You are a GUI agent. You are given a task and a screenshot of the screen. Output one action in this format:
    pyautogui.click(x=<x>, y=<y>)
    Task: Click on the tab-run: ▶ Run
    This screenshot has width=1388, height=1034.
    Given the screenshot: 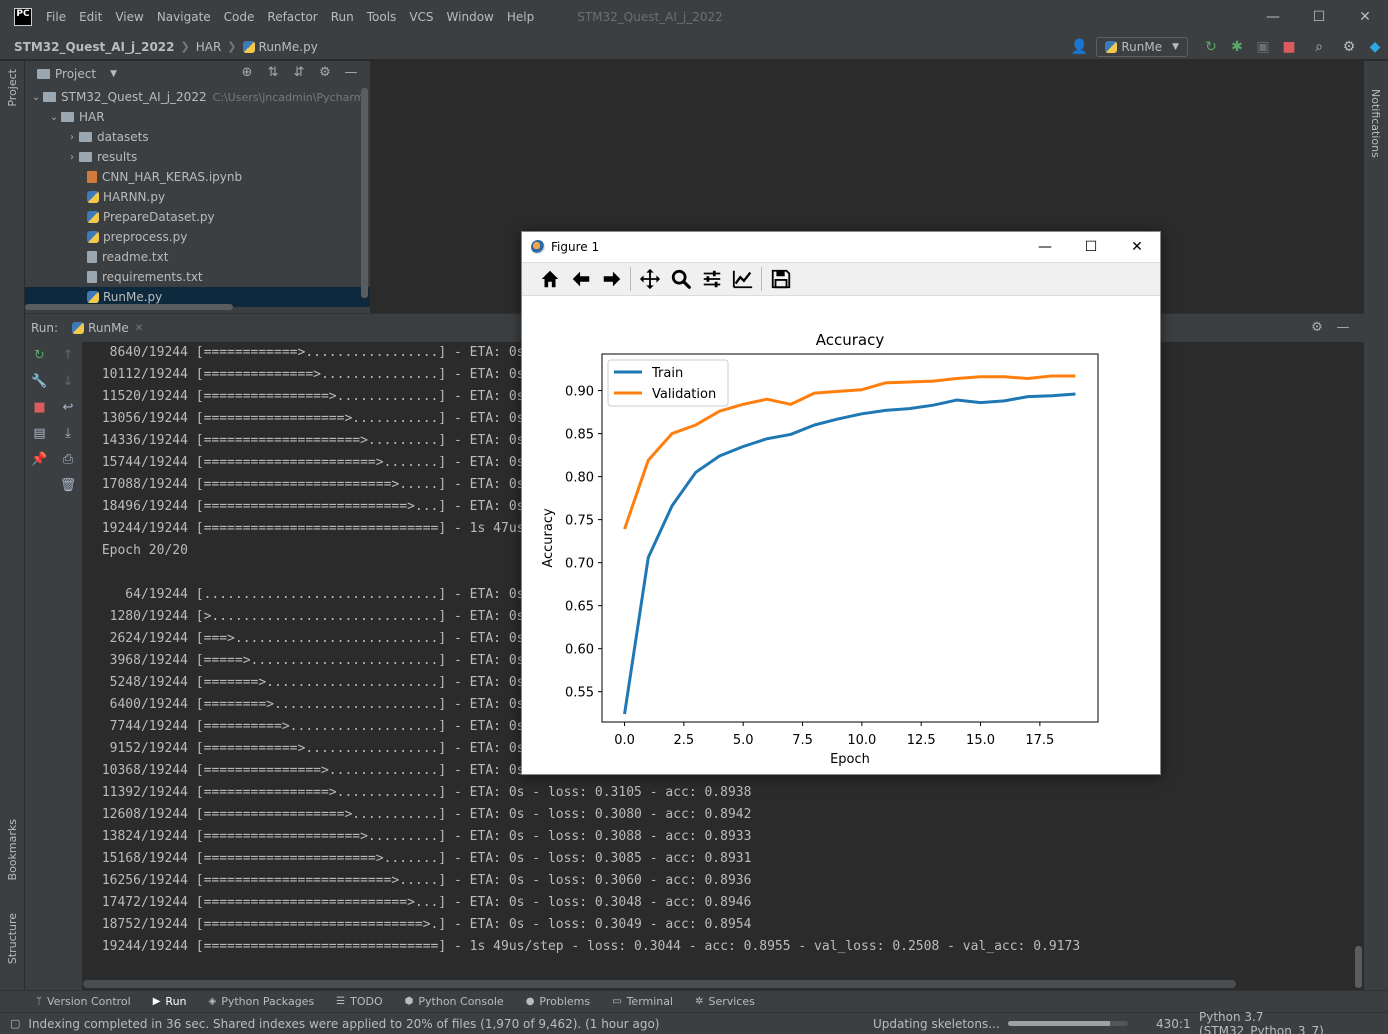 What is the action you would take?
    pyautogui.click(x=170, y=1001)
    